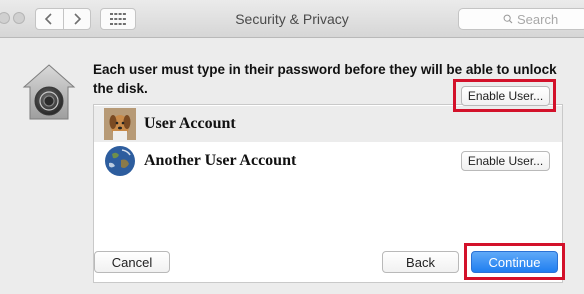  What do you see at coordinates (120, 161) in the screenshot?
I see `earth-avatar-icon` at bounding box center [120, 161].